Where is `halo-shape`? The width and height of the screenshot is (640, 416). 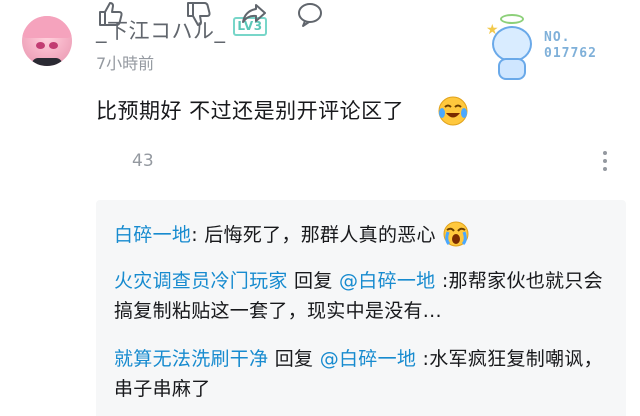
halo-shape is located at coordinates (512, 19).